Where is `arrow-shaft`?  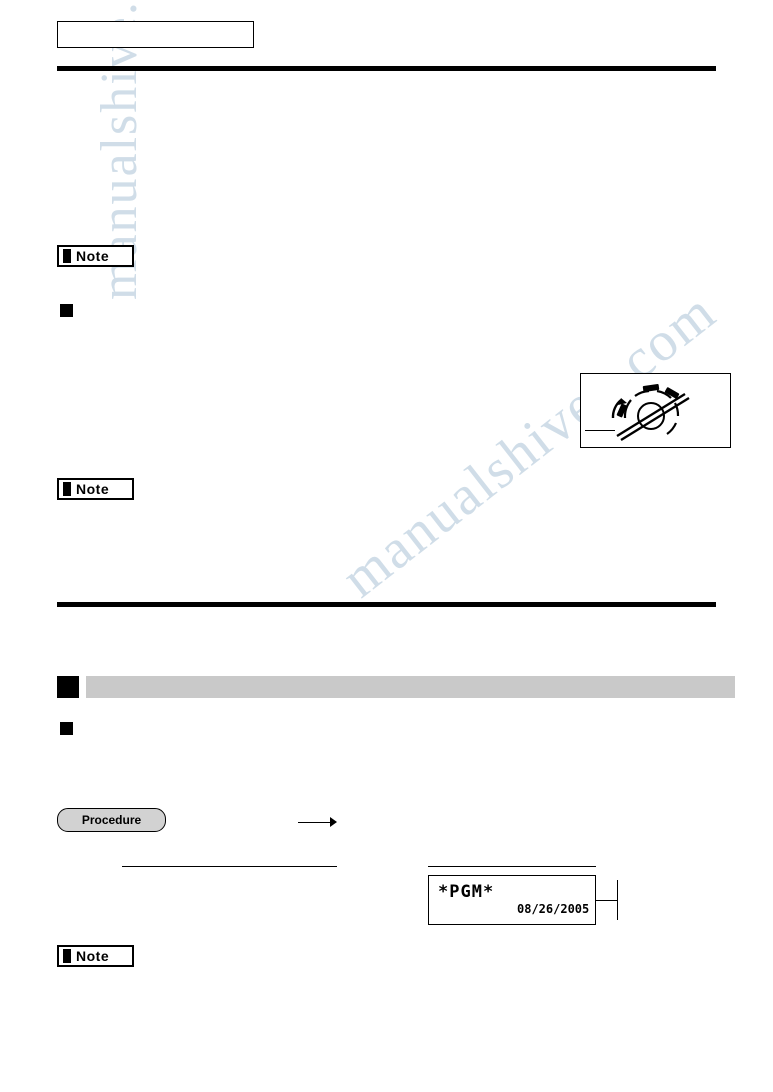 arrow-shaft is located at coordinates (316, 822).